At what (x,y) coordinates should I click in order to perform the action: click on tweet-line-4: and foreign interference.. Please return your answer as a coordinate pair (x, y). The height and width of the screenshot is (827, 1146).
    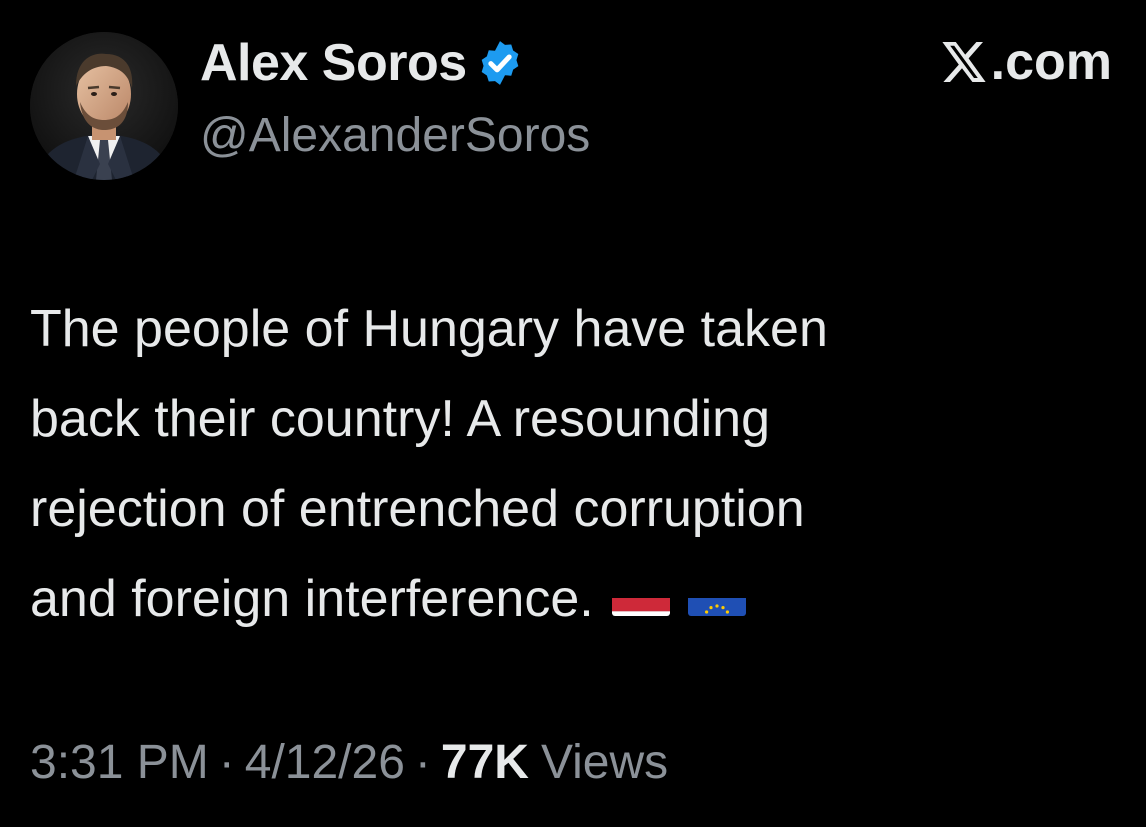
    Looking at the image, I should click on (560, 599).